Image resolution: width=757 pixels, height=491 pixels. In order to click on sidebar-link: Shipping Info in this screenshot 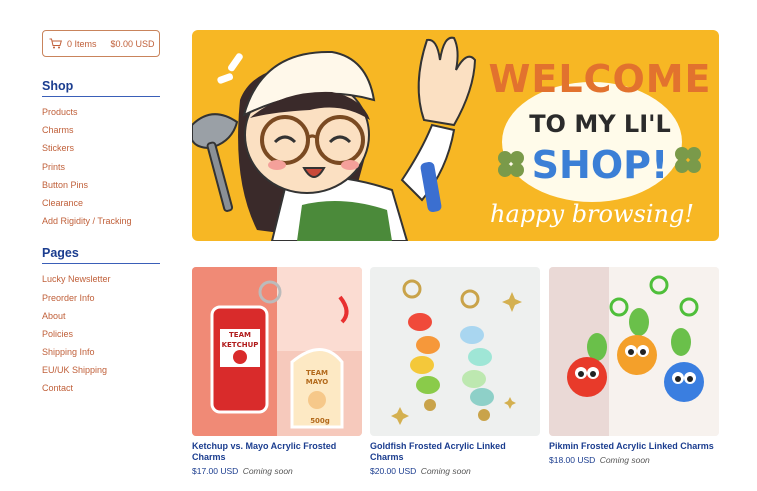, I will do `click(68, 352)`.